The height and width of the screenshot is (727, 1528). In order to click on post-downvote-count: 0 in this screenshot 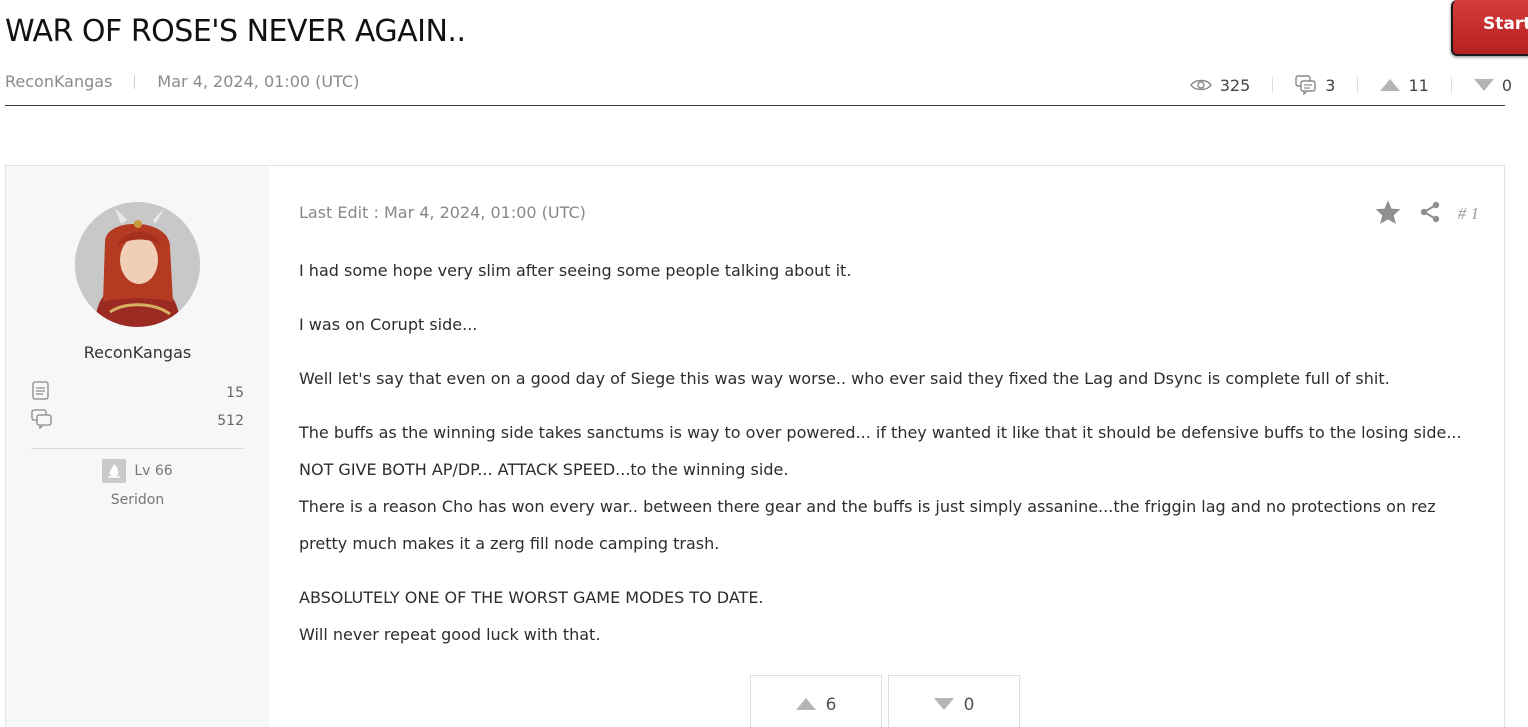, I will do `click(969, 705)`.